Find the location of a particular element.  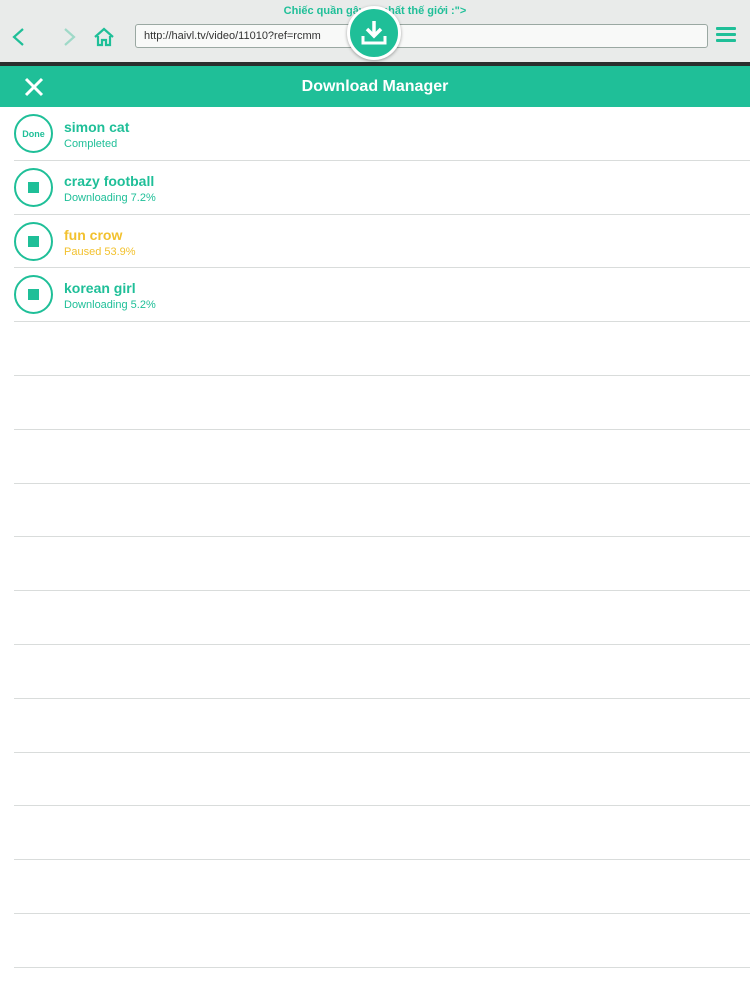

chevron-left-icon is located at coordinates (18, 37).